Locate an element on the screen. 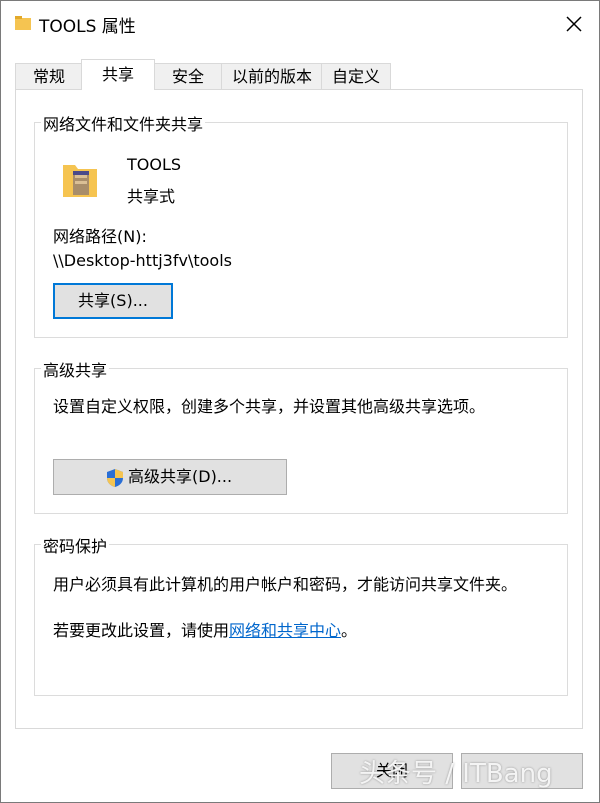 Image resolution: width=600 pixels, height=803 pixels. close-button is located at coordinates (574, 24).